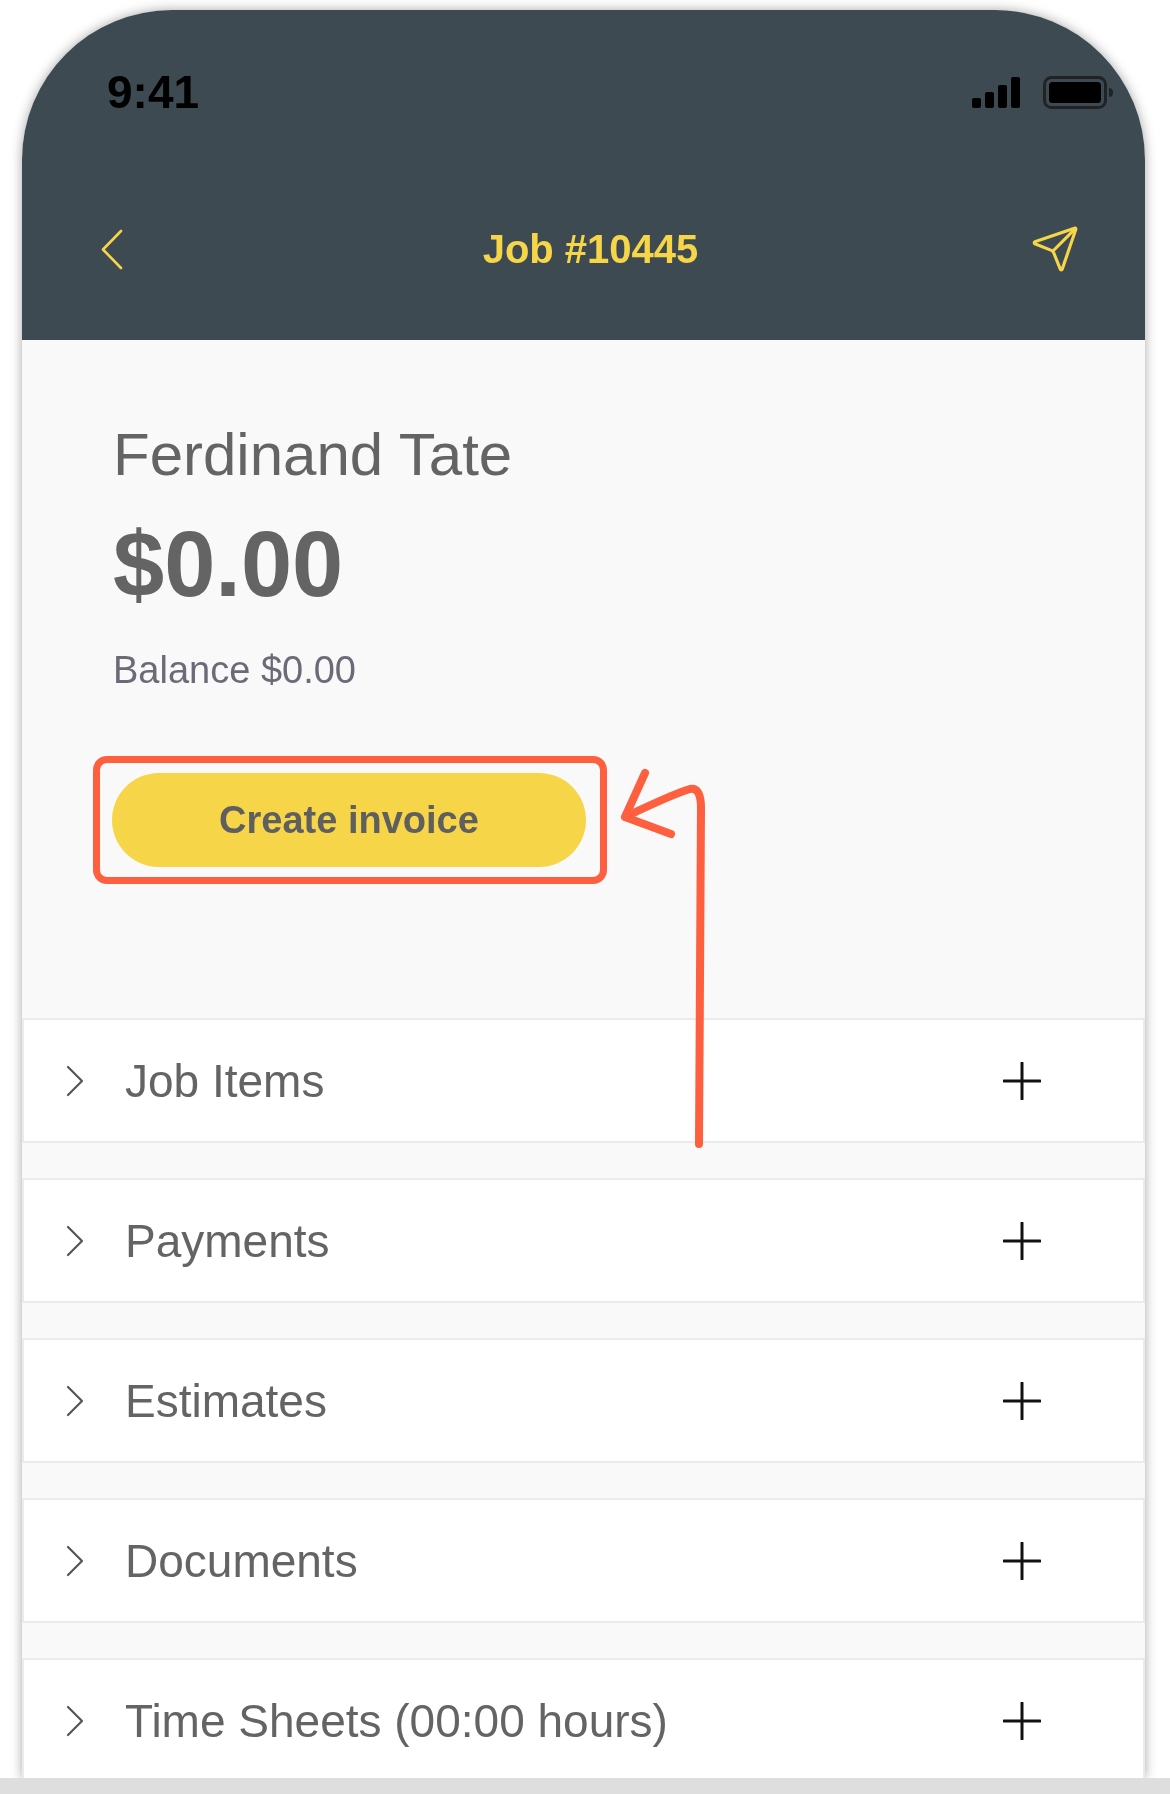 The height and width of the screenshot is (1794, 1170). What do you see at coordinates (226, 1400) in the screenshot?
I see `section-label: Estimates` at bounding box center [226, 1400].